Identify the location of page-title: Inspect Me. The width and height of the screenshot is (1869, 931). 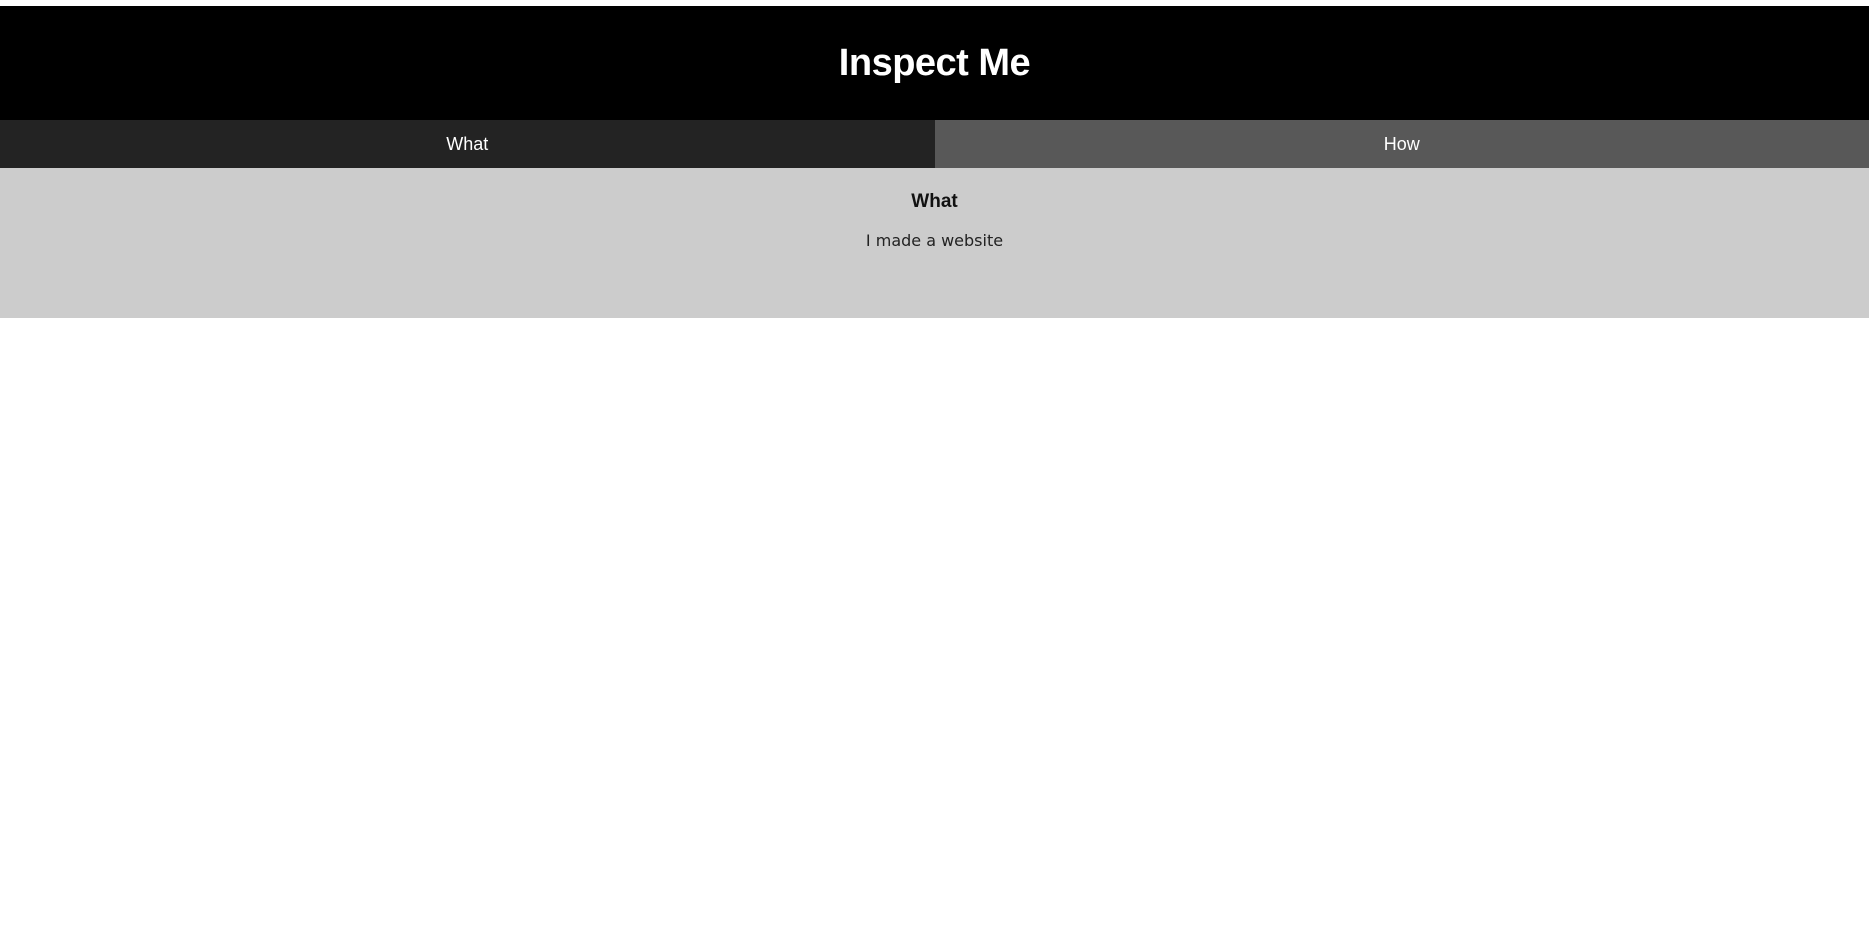
(934, 62).